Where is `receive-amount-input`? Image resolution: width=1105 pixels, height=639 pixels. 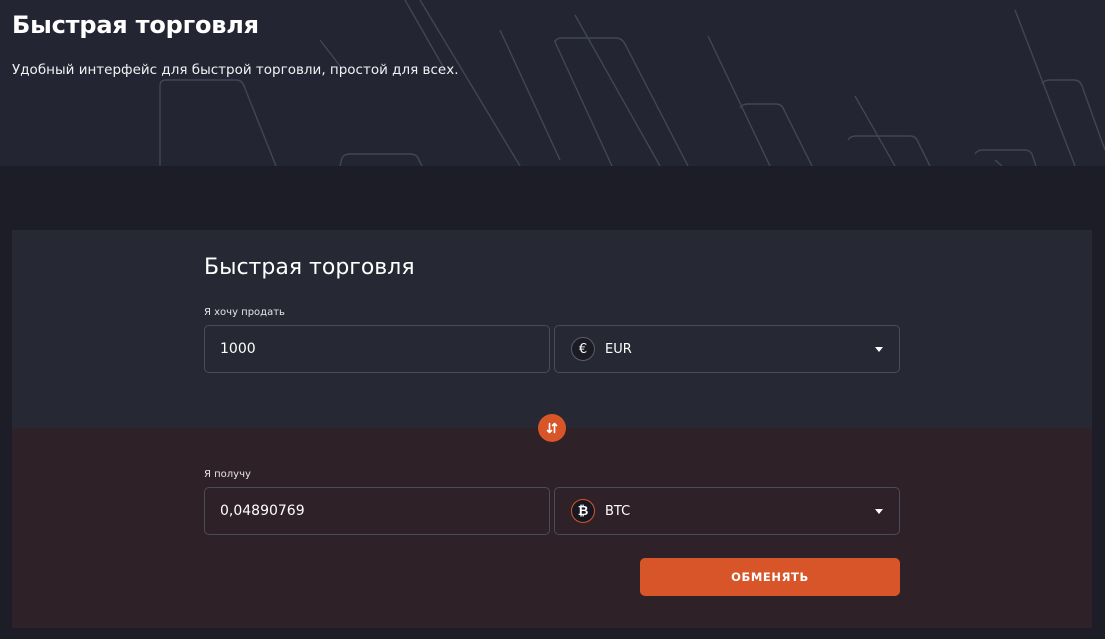
receive-amount-input is located at coordinates (377, 511).